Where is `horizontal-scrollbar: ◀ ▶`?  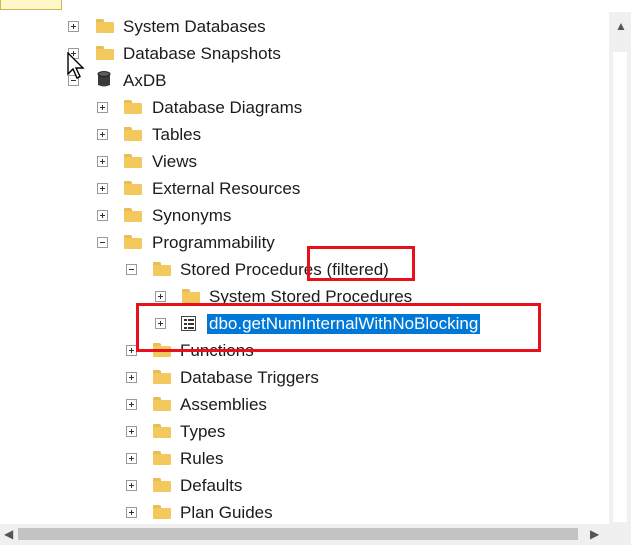
horizontal-scrollbar: ◀ ▶ is located at coordinates (315, 534).